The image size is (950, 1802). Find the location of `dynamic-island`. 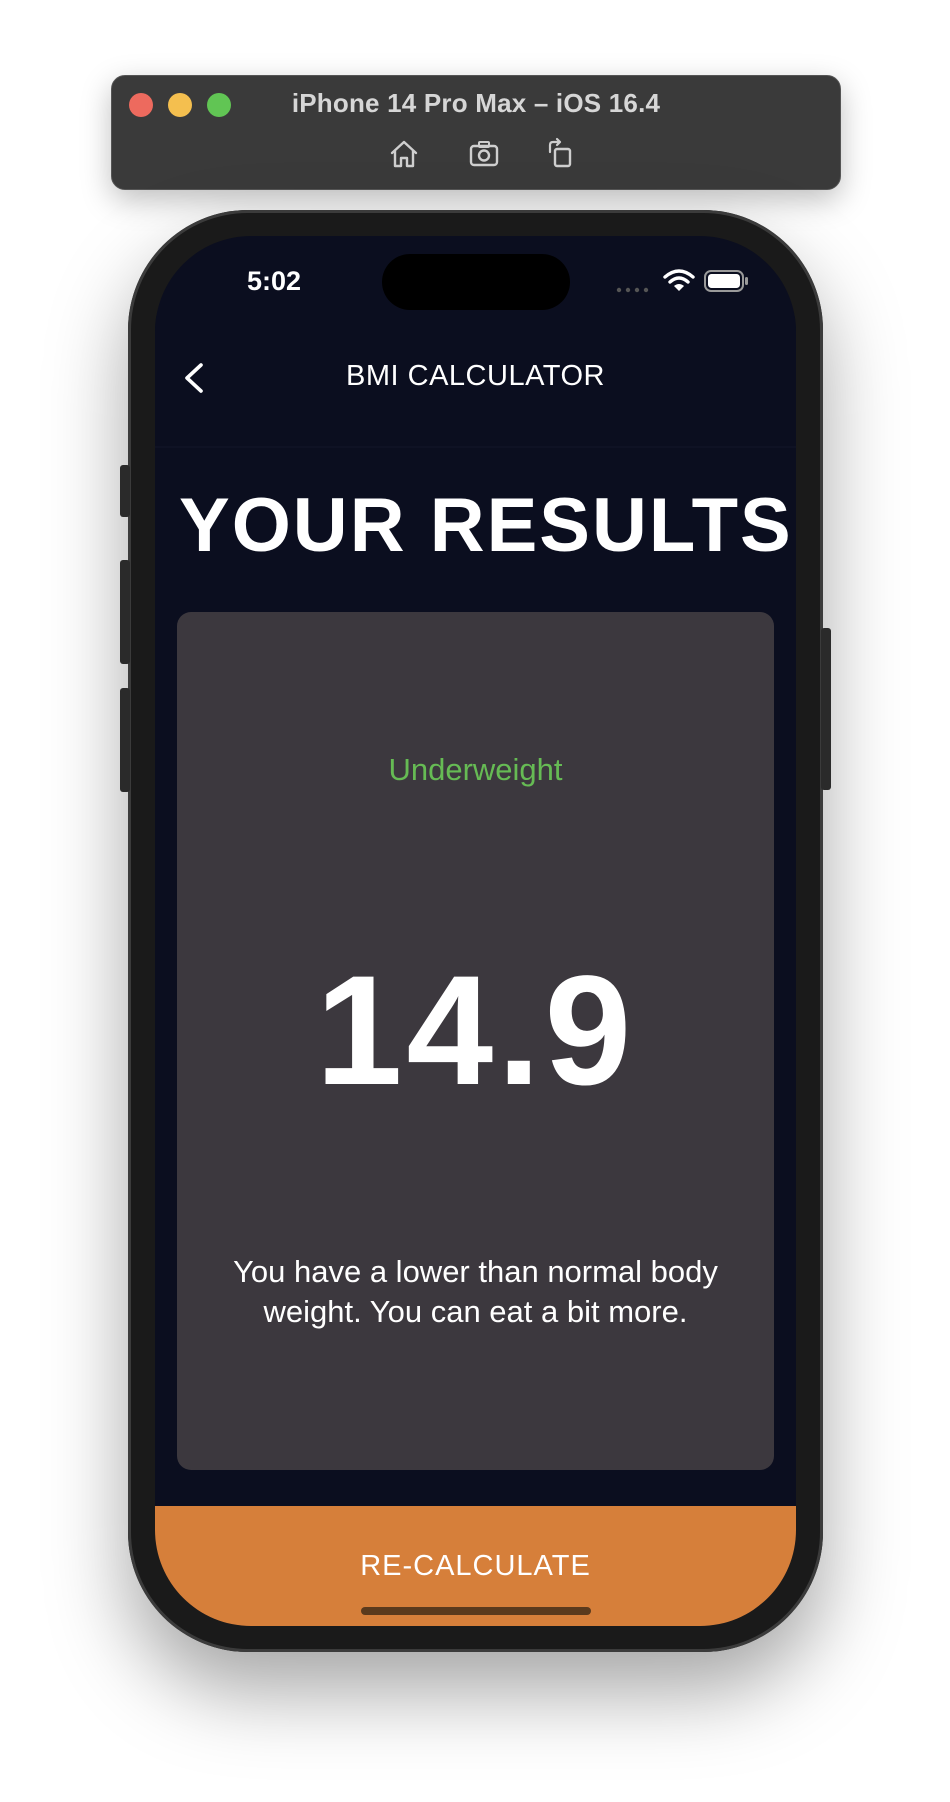

dynamic-island is located at coordinates (476, 282).